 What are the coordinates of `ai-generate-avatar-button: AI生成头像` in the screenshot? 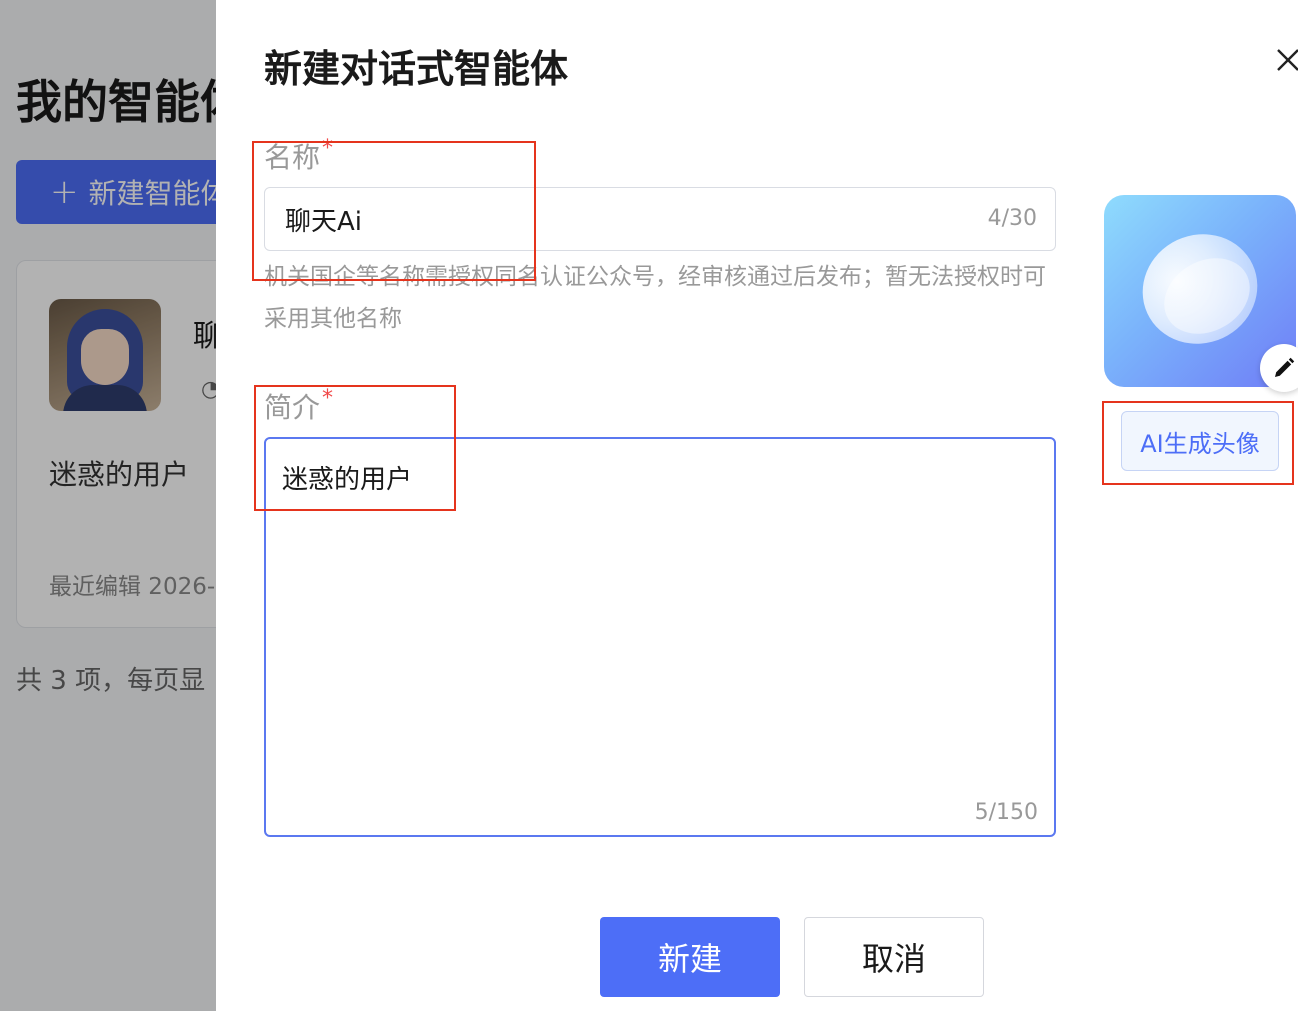 It's located at (1200, 441).